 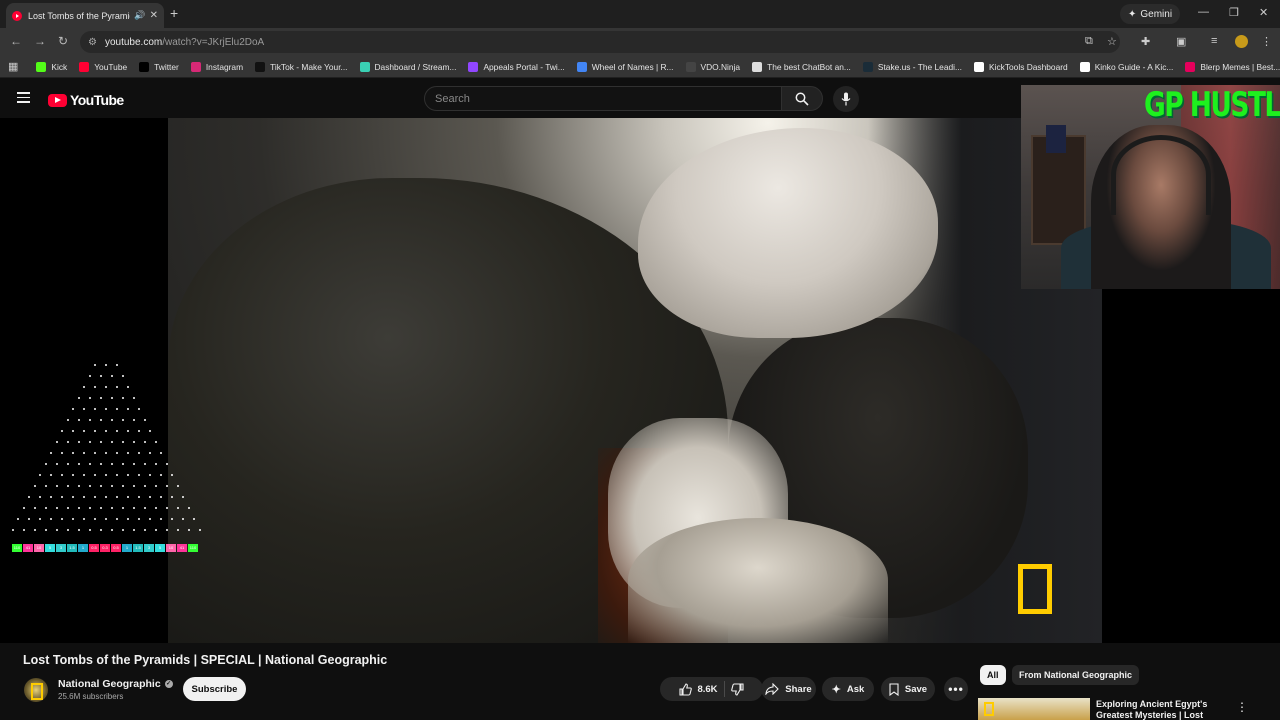 I want to click on channel-name-row: National Geographic ✓, so click(x=115, y=684).